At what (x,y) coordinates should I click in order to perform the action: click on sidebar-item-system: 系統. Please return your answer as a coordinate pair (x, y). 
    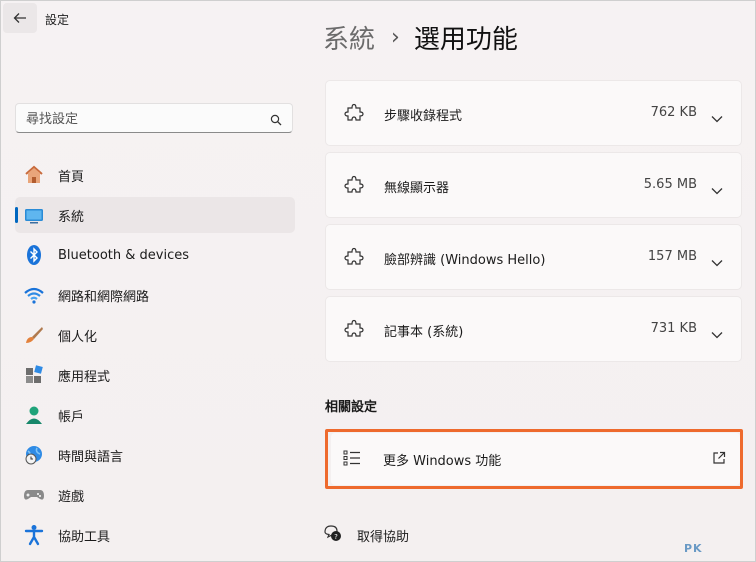
    Looking at the image, I should click on (155, 215).